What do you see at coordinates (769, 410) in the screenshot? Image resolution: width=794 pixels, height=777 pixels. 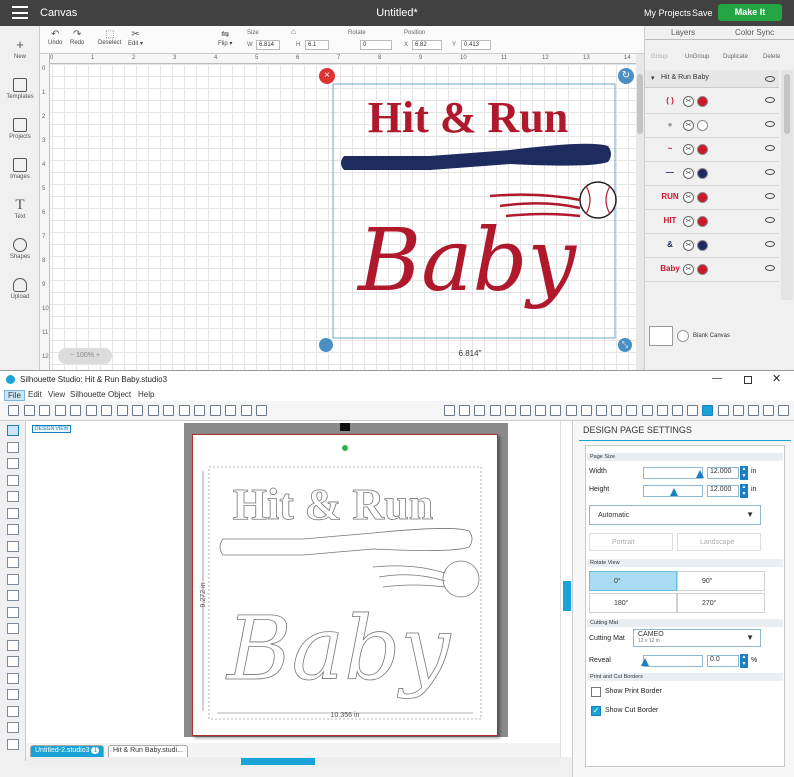 I see `knife-icon` at bounding box center [769, 410].